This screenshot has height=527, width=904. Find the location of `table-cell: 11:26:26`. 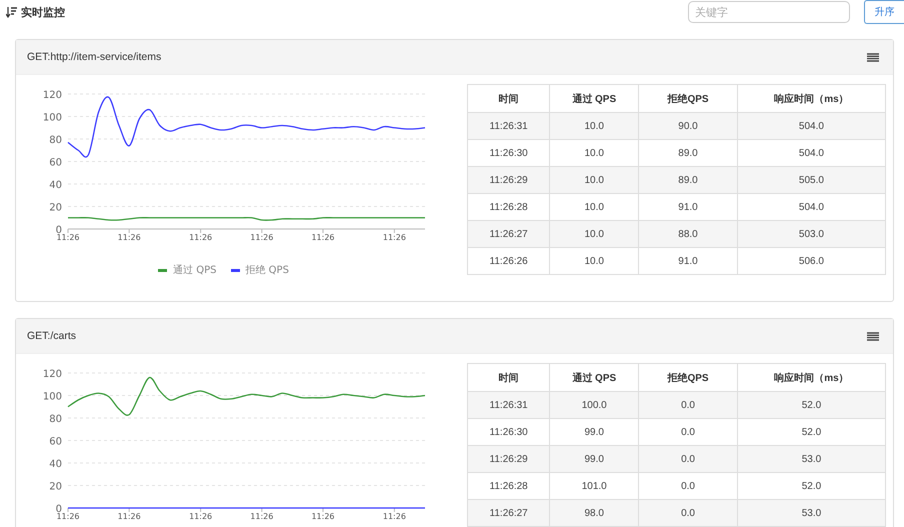

table-cell: 11:26:26 is located at coordinates (509, 261).